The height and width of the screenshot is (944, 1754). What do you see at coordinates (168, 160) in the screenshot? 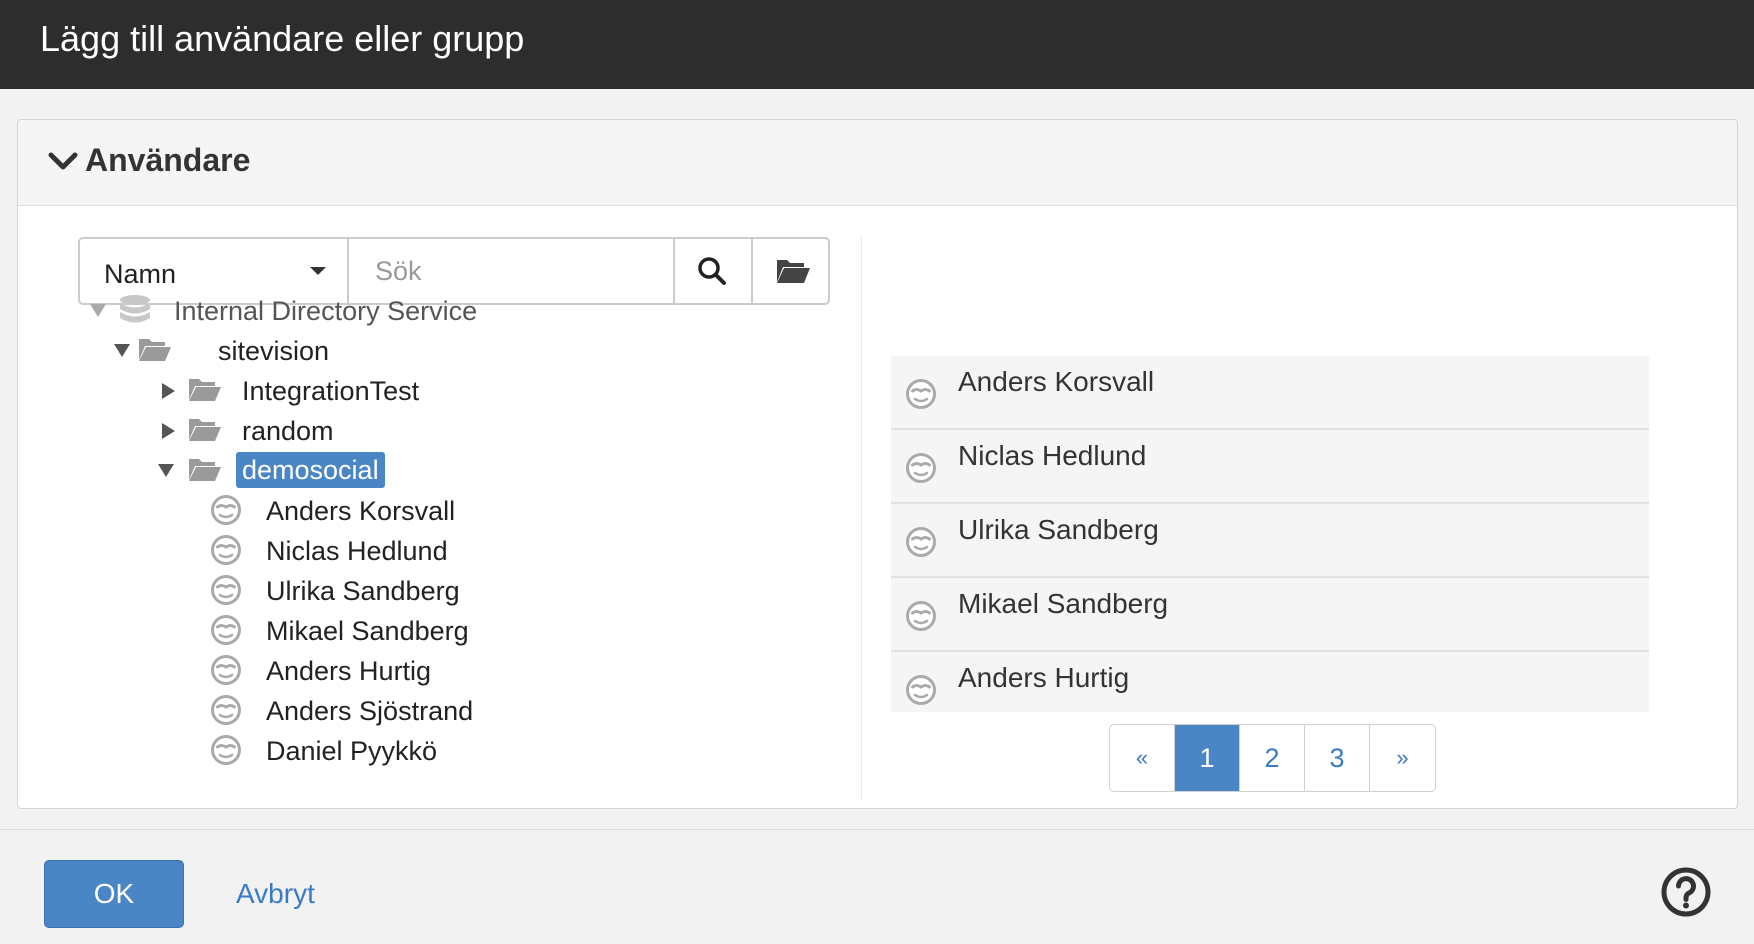
I see `panel-title: Användare` at bounding box center [168, 160].